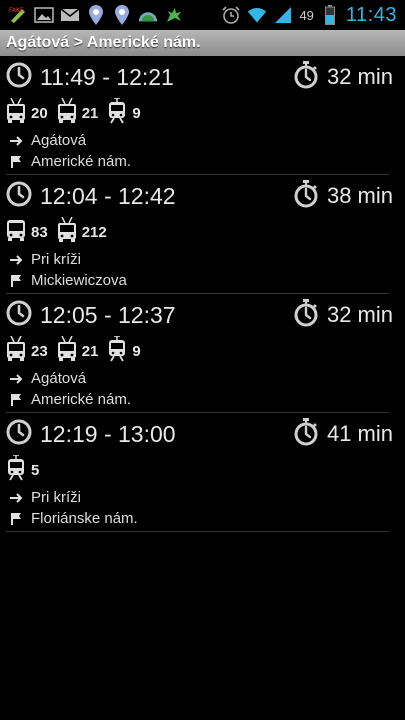  What do you see at coordinates (231, 15) in the screenshot?
I see `alarm-icon` at bounding box center [231, 15].